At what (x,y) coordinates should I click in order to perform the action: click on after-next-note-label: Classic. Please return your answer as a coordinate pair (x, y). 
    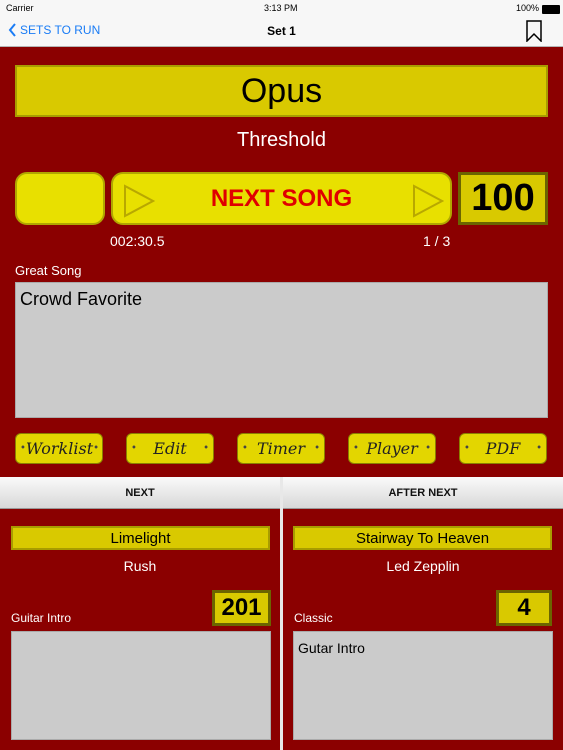
    Looking at the image, I should click on (313, 618).